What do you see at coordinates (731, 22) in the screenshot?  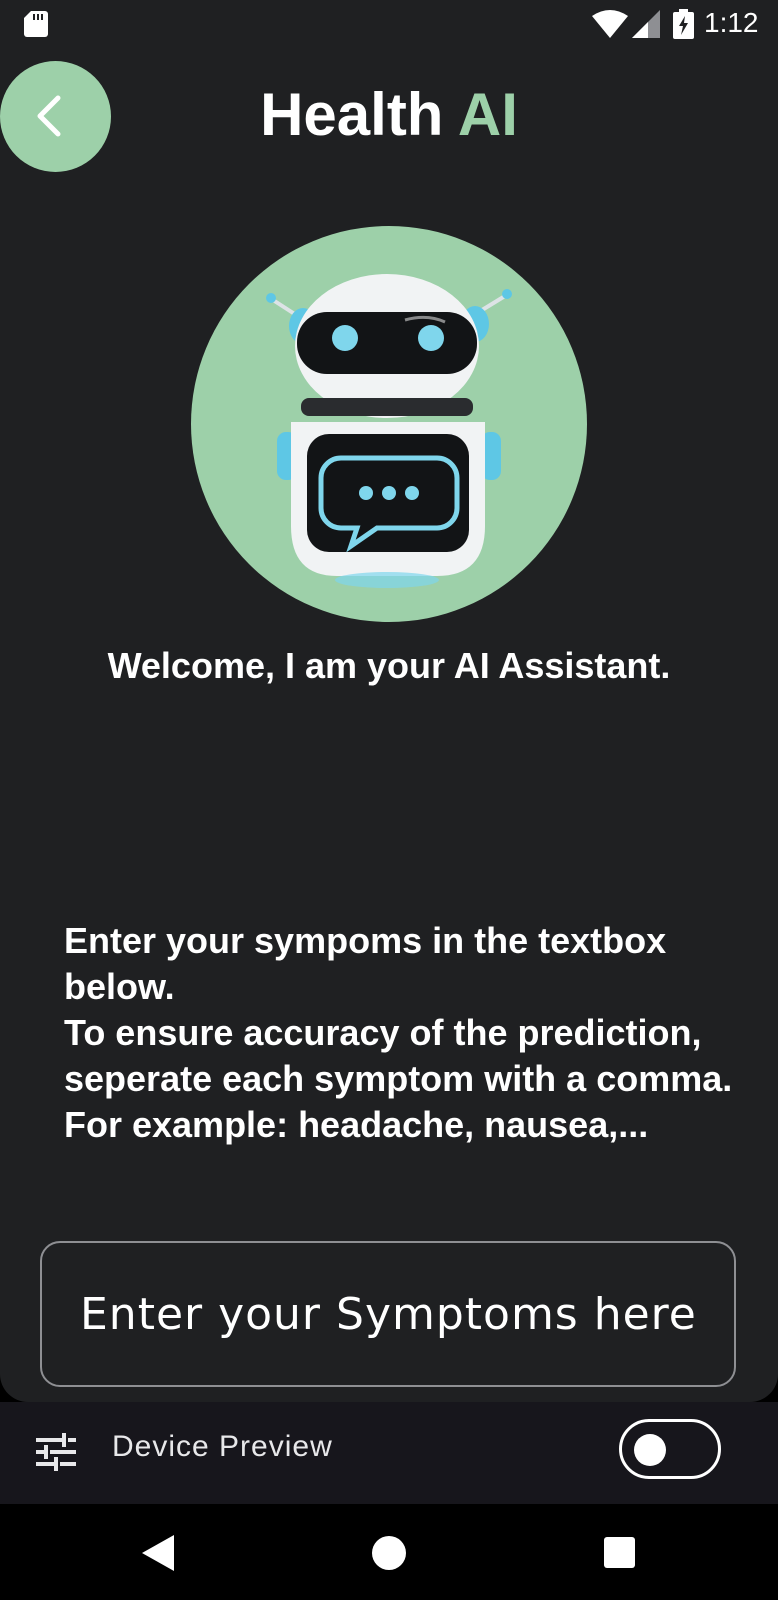 I see `status-time: 1:12` at bounding box center [731, 22].